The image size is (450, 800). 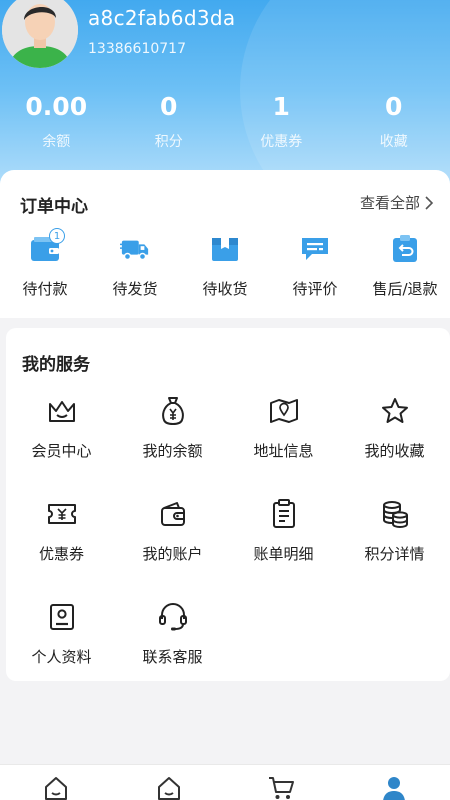 I want to click on coins-icon, so click(x=395, y=514).